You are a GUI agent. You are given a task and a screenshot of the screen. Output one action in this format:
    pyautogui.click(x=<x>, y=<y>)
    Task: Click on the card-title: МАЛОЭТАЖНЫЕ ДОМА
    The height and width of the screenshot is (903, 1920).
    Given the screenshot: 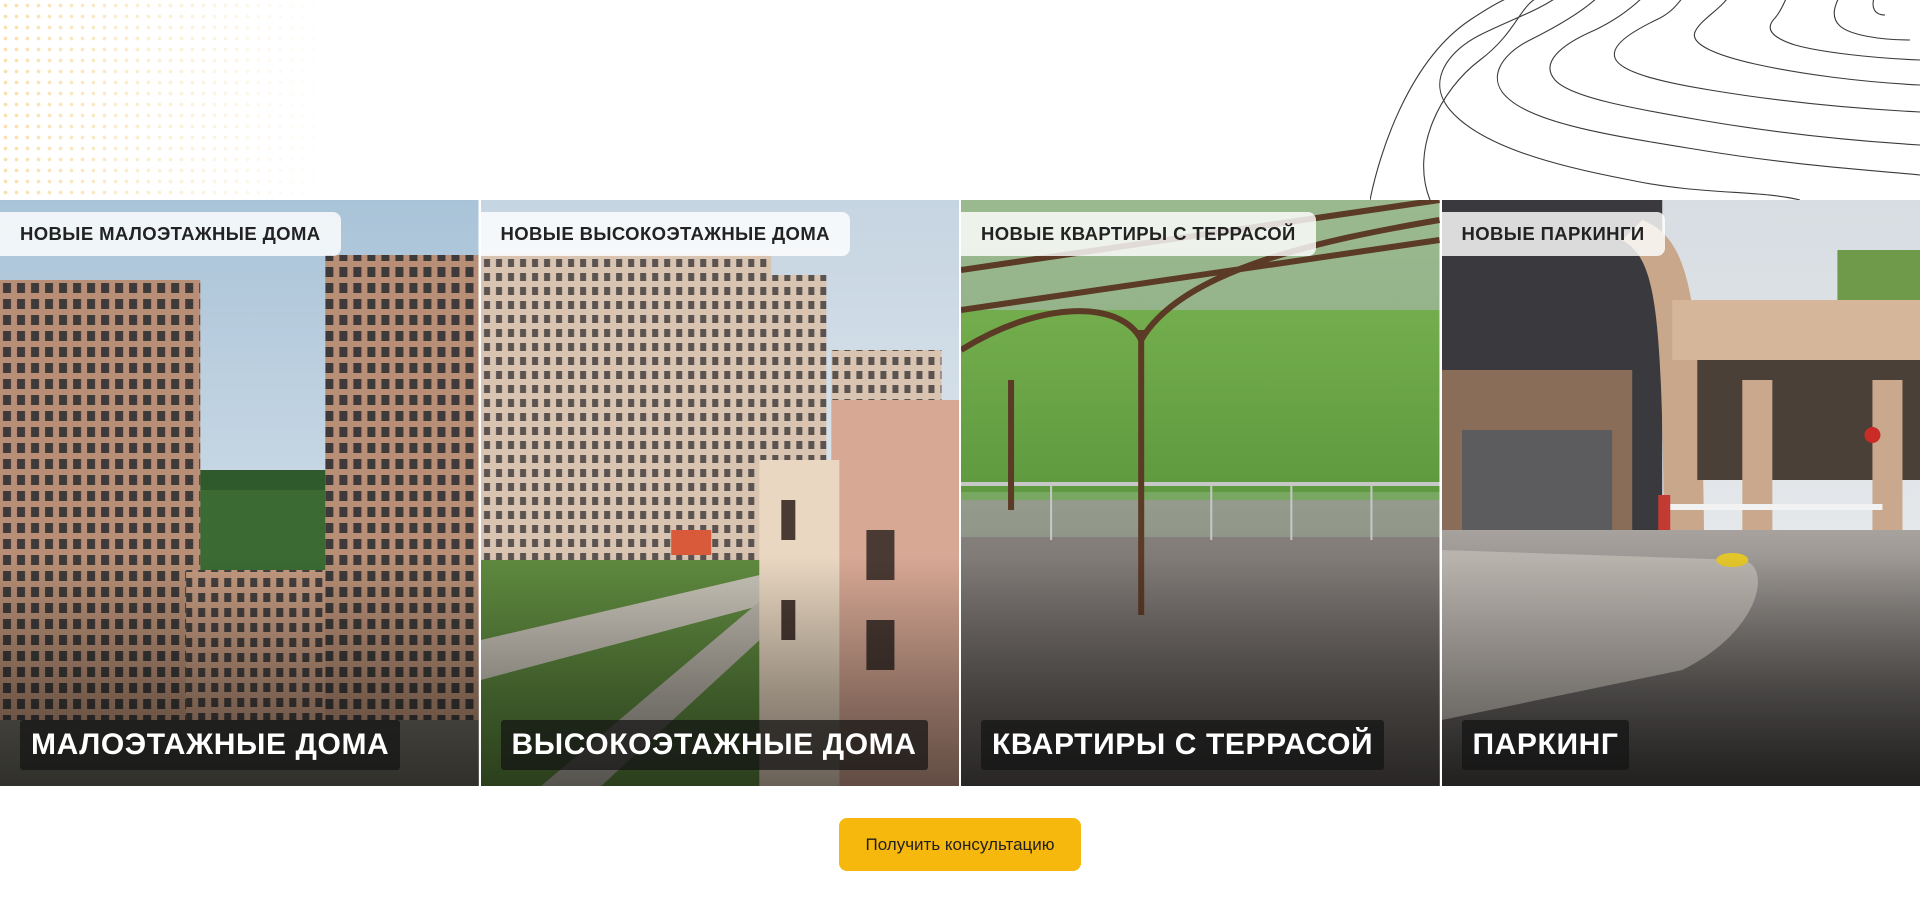 What is the action you would take?
    pyautogui.click(x=210, y=745)
    